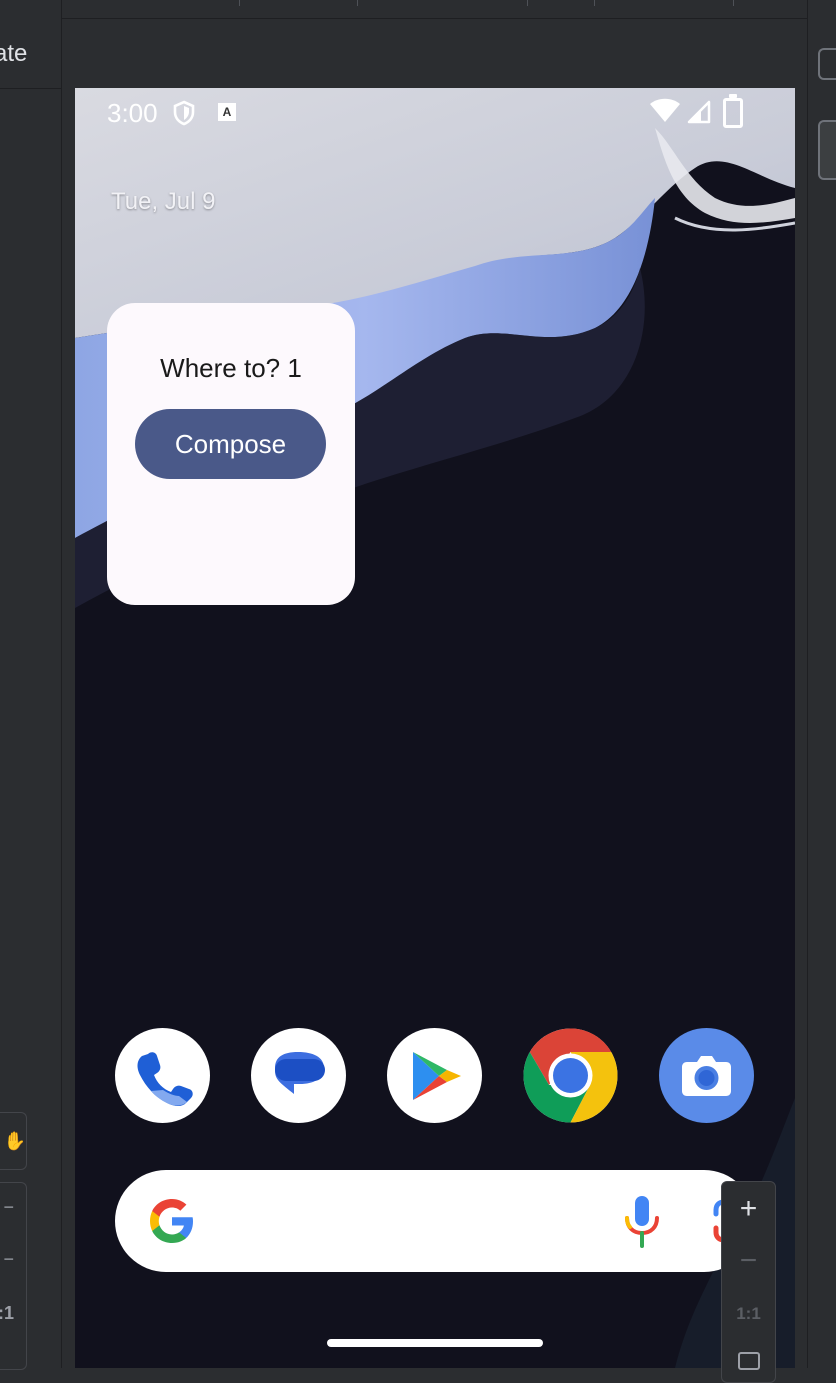 Image resolution: width=836 pixels, height=1383 pixels. Describe the element at coordinates (14, 53) in the screenshot. I see `ide-partial-tab-label: ate` at that location.